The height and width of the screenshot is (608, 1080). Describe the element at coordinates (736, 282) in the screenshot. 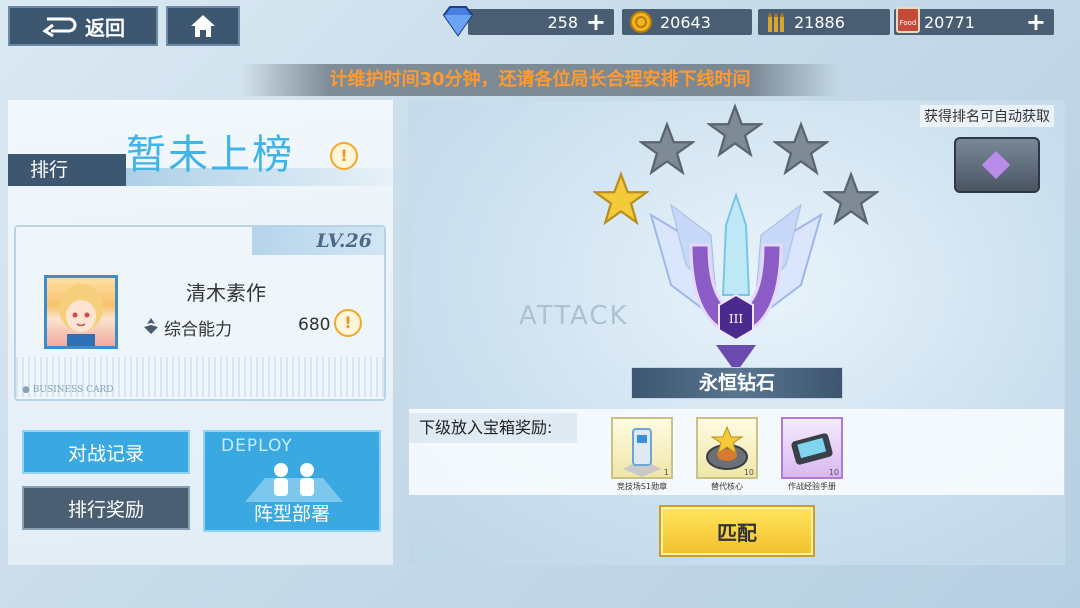

I see `diamond-rank-emblem-icon: III` at that location.